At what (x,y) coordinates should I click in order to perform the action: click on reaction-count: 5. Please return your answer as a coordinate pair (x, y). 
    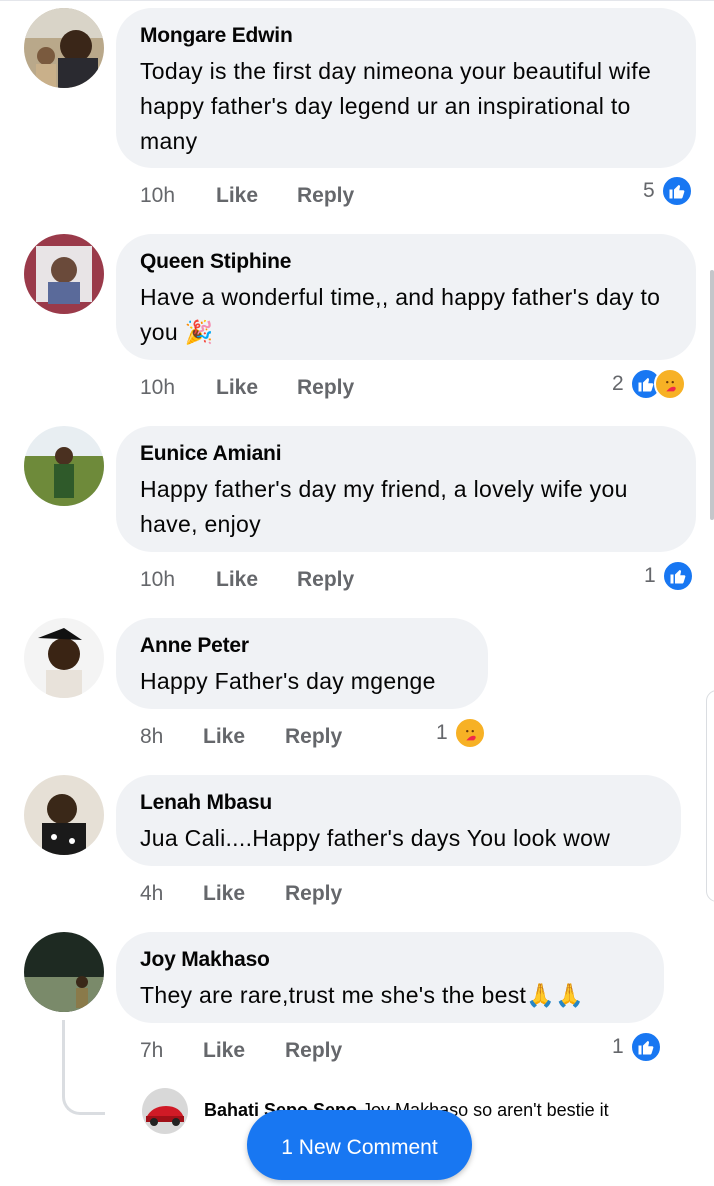
    Looking at the image, I should click on (649, 190).